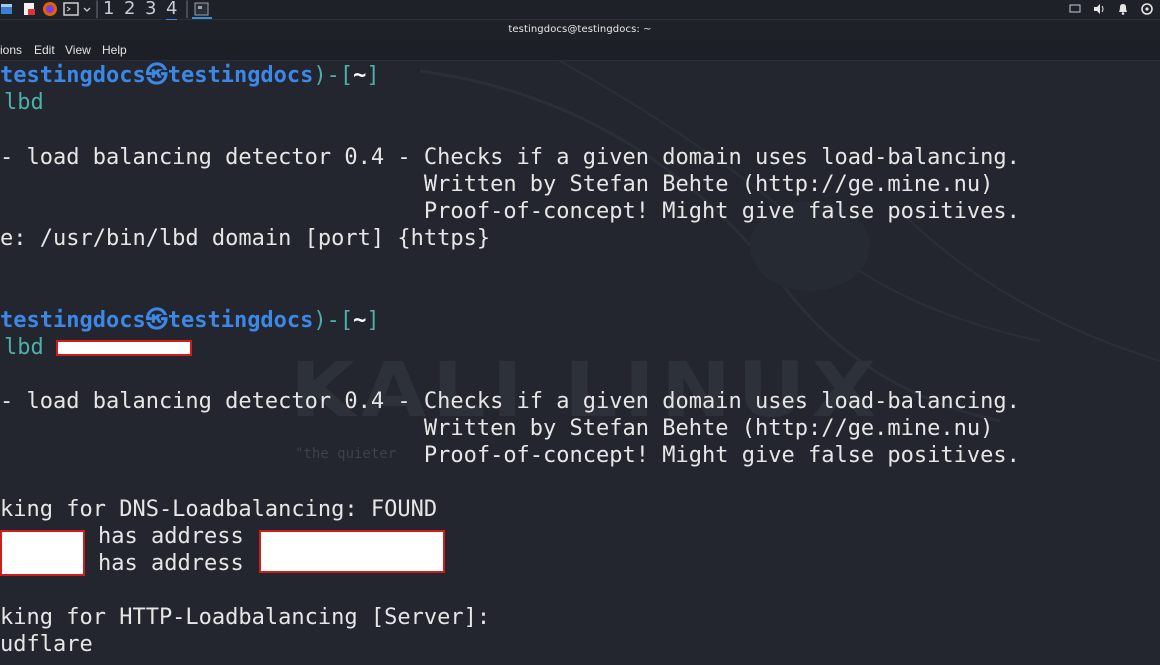  I want to click on redacted-domain, so click(124, 348).